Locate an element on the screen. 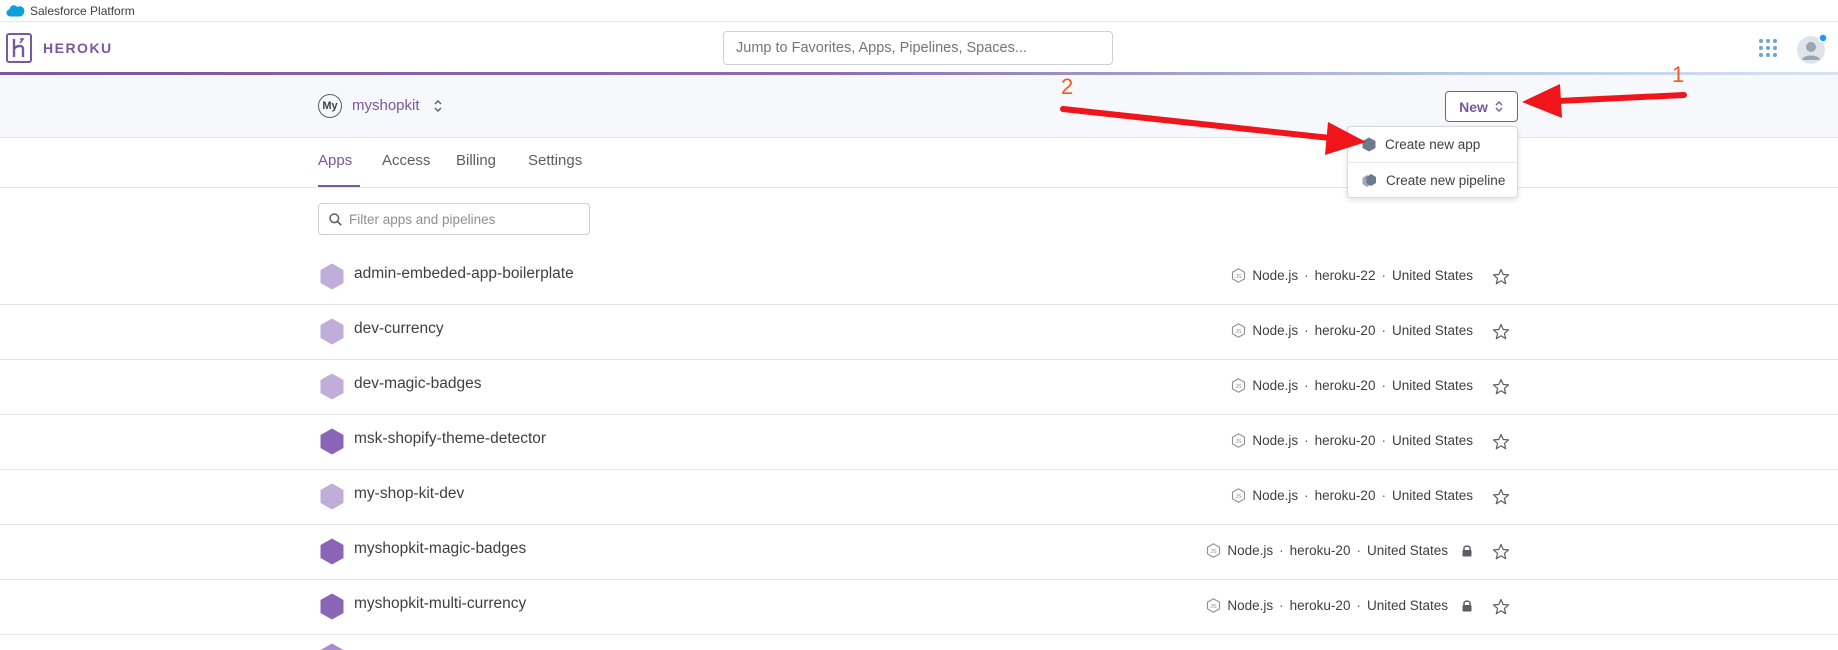 Image resolution: width=1838 pixels, height=650 pixels. salesforce-platform-label: Salesforce Platform is located at coordinates (82, 10).